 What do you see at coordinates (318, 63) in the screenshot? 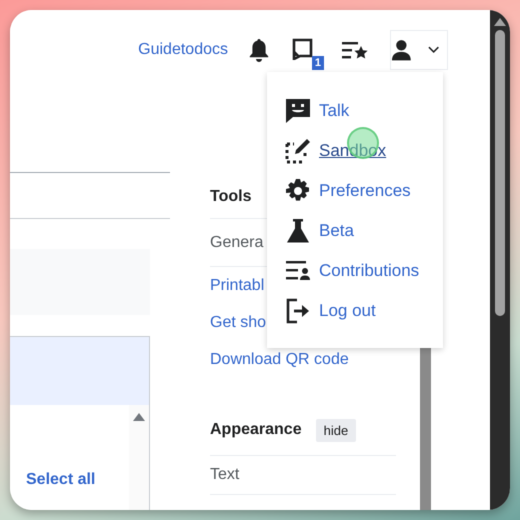
I see `notice-count-badge: 1` at bounding box center [318, 63].